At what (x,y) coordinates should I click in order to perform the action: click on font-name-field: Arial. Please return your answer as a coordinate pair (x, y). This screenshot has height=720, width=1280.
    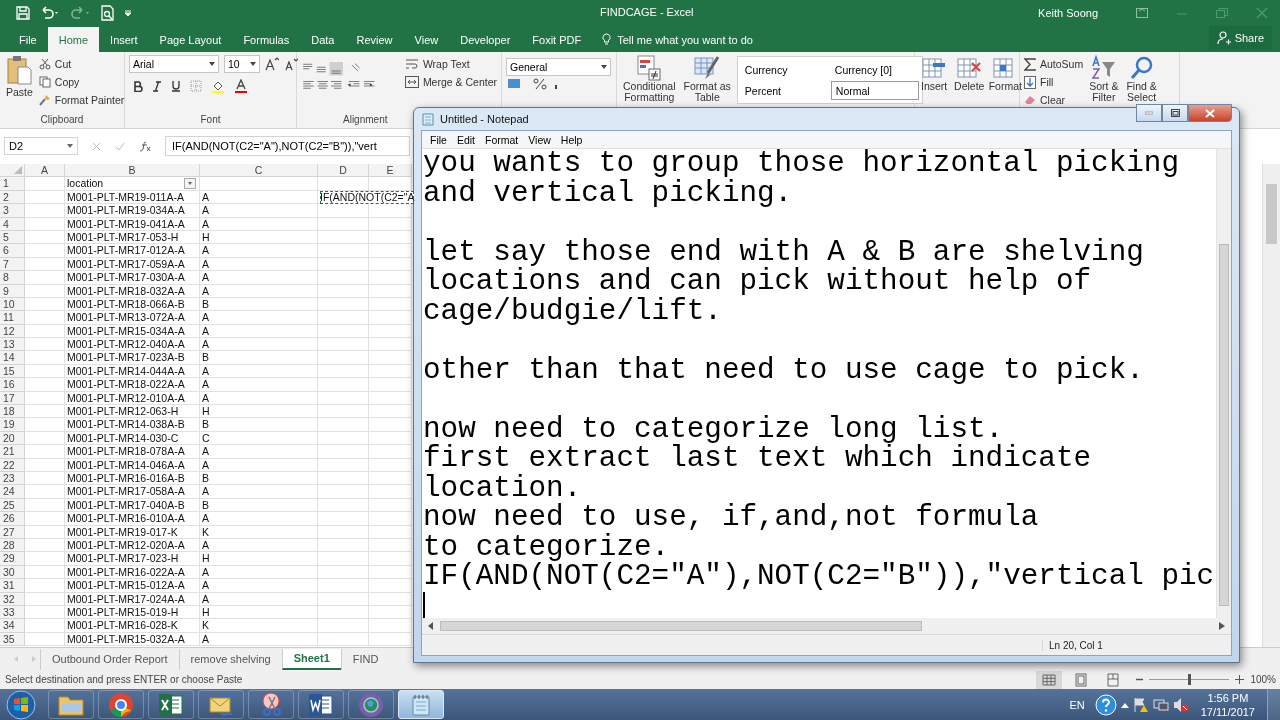
    Looking at the image, I should click on (174, 64).